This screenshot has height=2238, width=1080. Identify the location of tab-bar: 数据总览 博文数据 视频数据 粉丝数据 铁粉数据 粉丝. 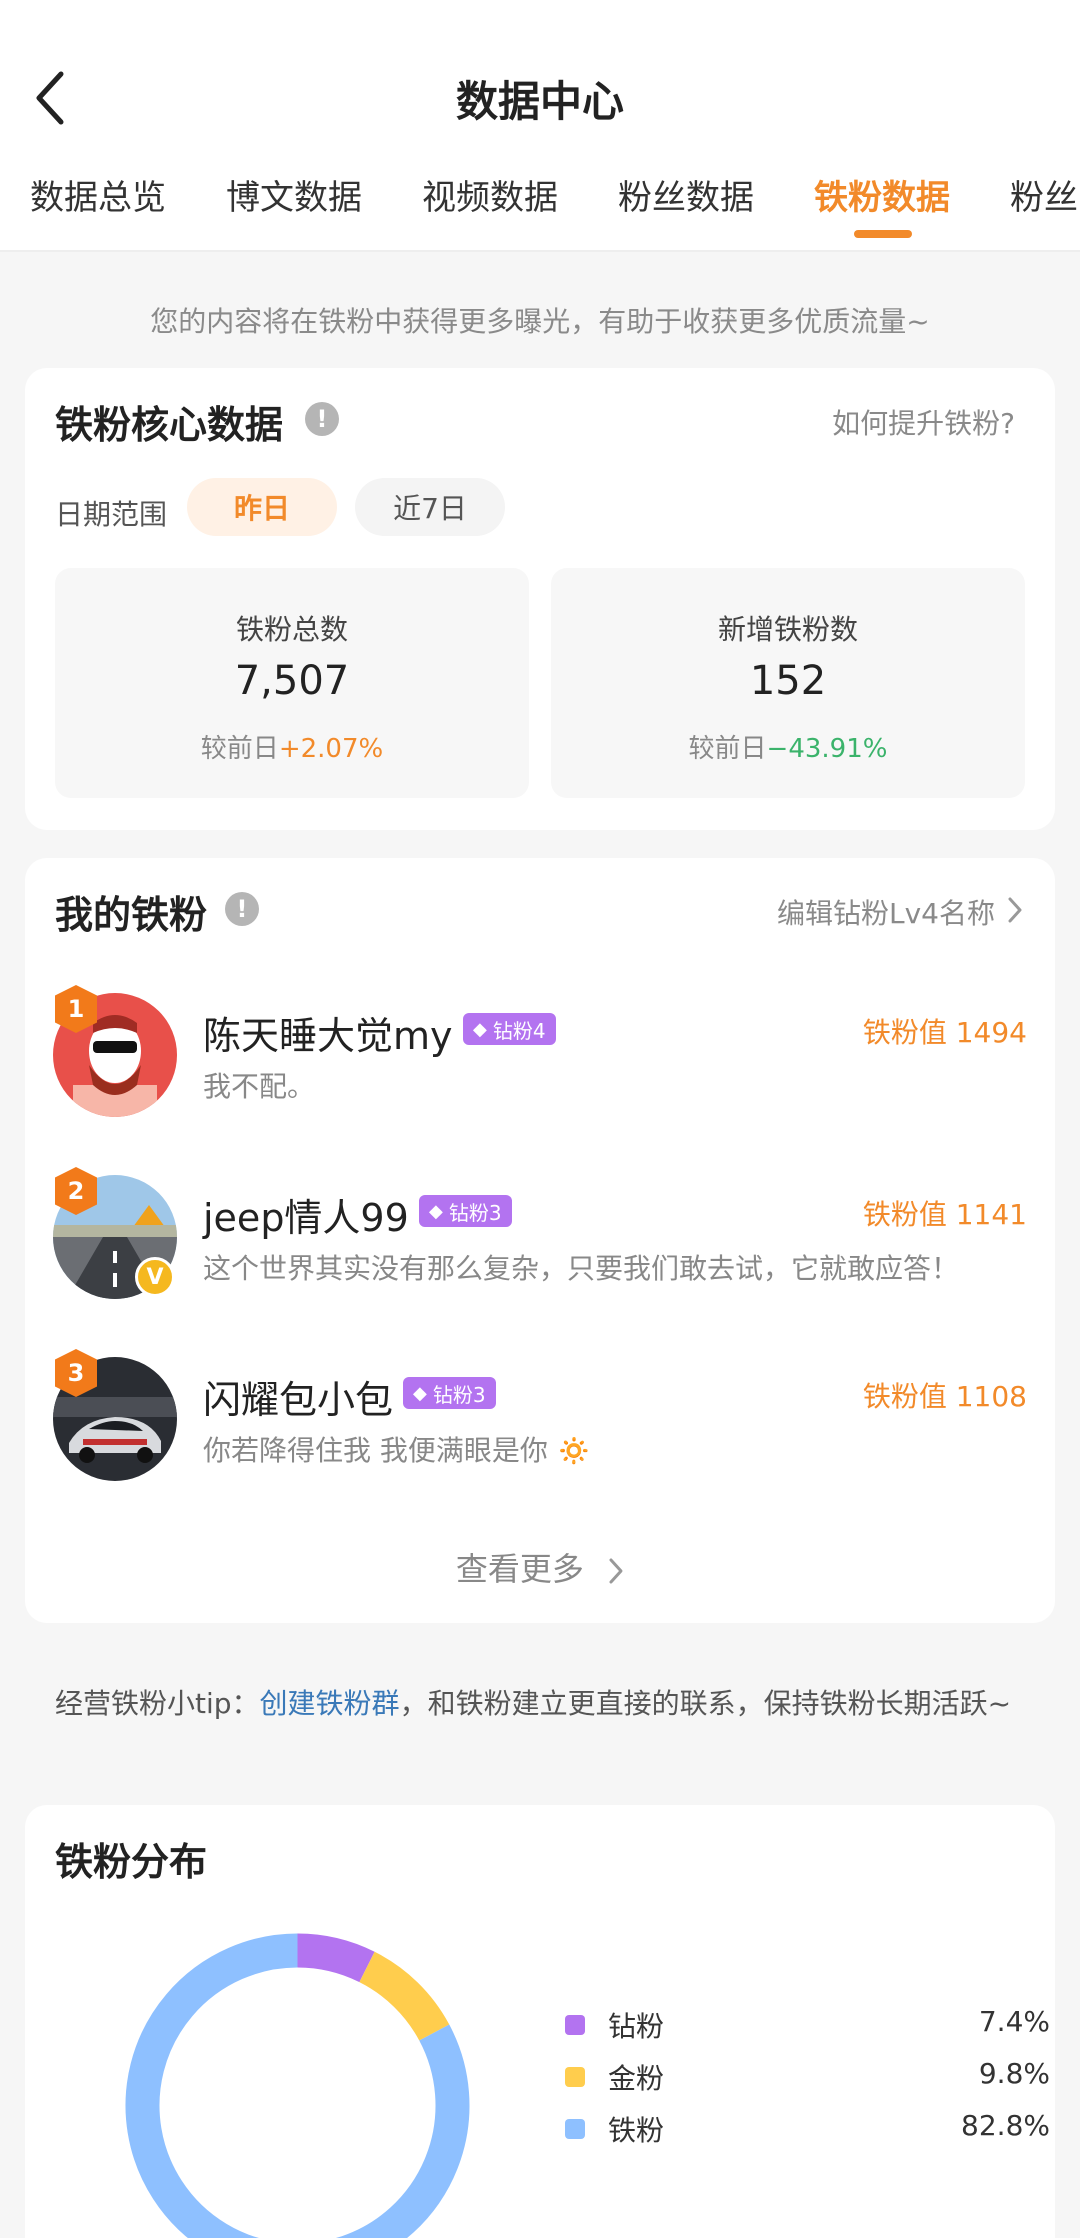
(540, 211).